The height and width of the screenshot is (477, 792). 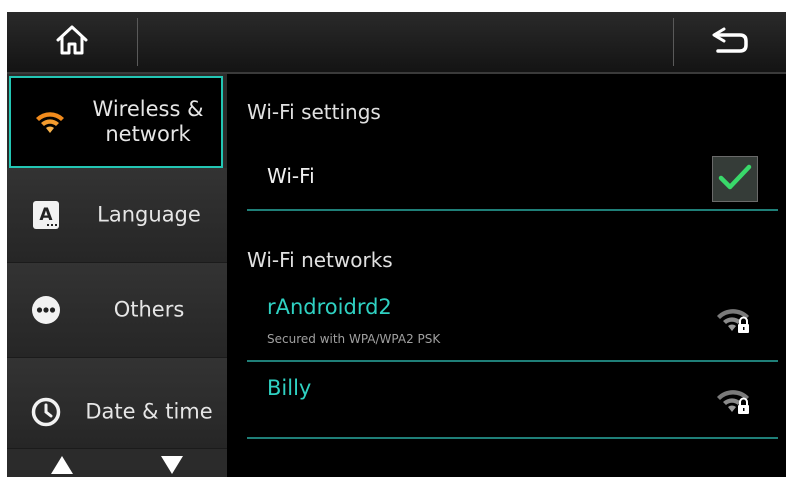 I want to click on svg-text: A, so click(x=46, y=215).